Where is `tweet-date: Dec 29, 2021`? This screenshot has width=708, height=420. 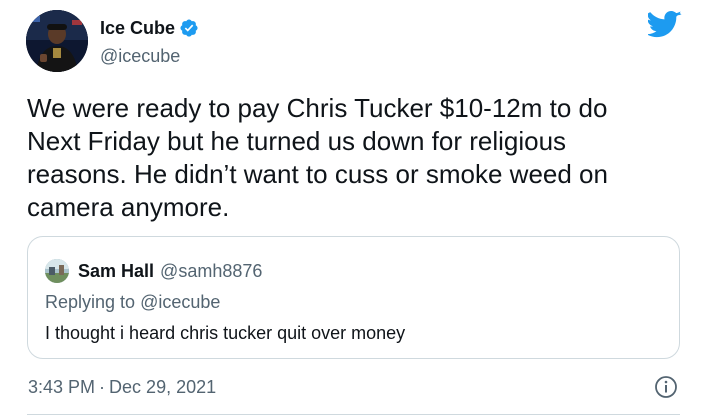 tweet-date: Dec 29, 2021 is located at coordinates (163, 387).